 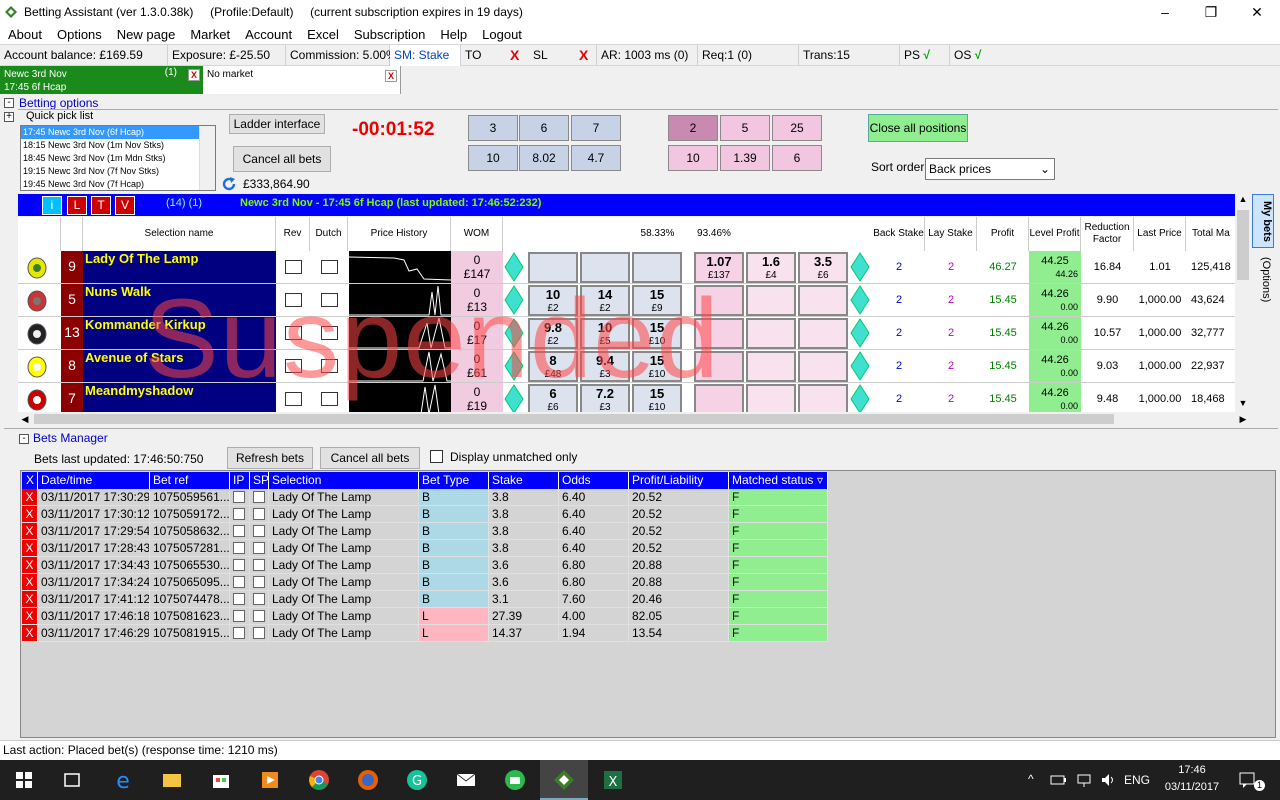 I want to click on mail-icon, so click(x=466, y=780).